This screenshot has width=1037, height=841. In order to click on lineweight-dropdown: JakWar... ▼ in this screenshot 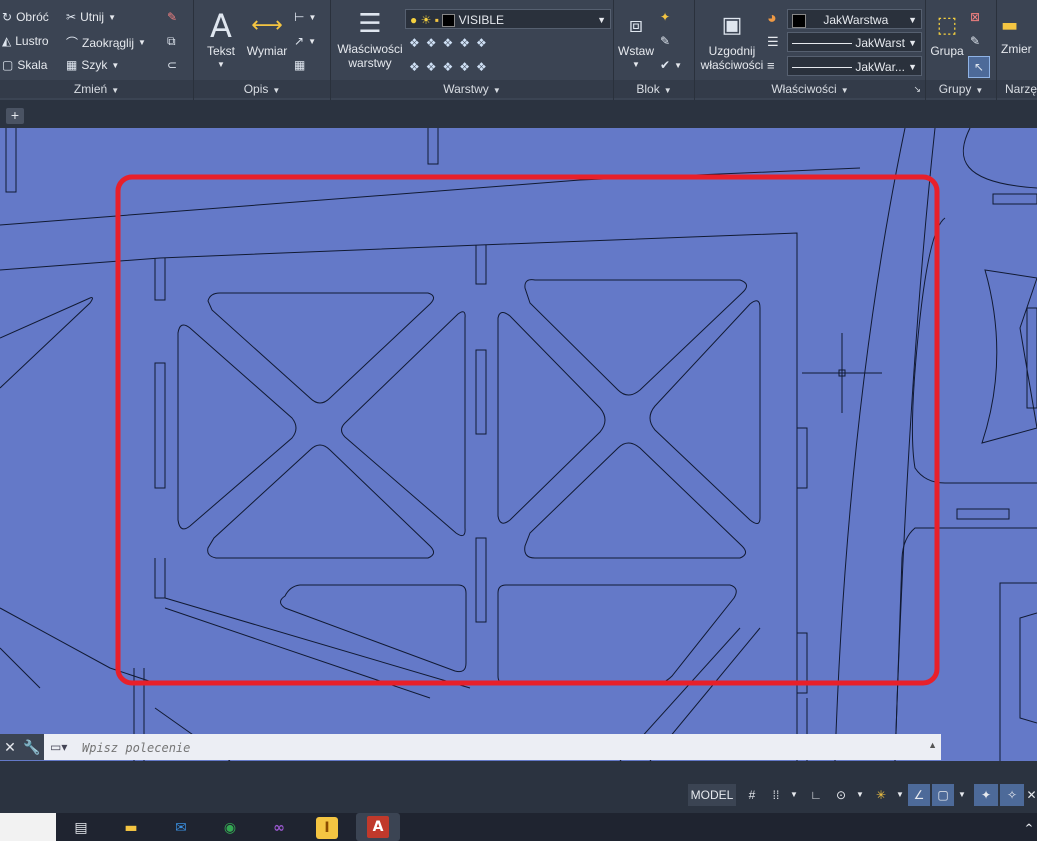, I will do `click(854, 66)`.